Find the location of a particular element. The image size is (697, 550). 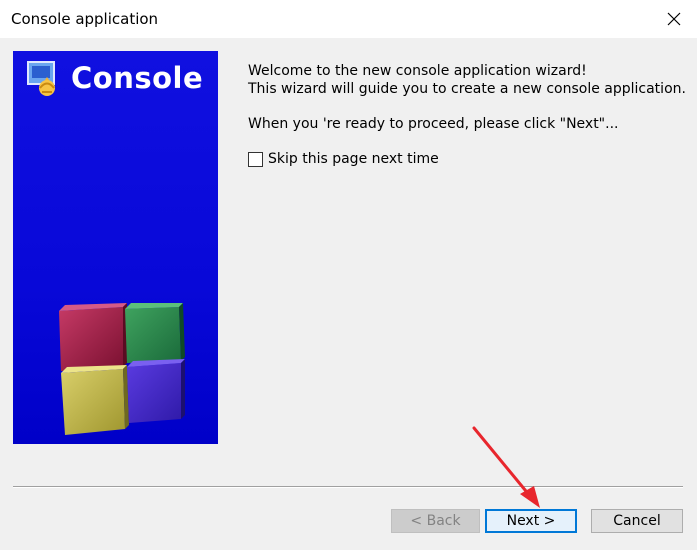

close-button is located at coordinates (674, 19).